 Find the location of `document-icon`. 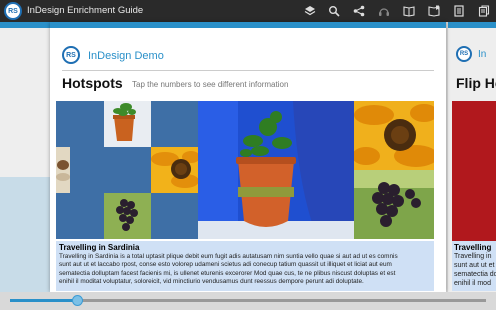

document-icon is located at coordinates (459, 11).